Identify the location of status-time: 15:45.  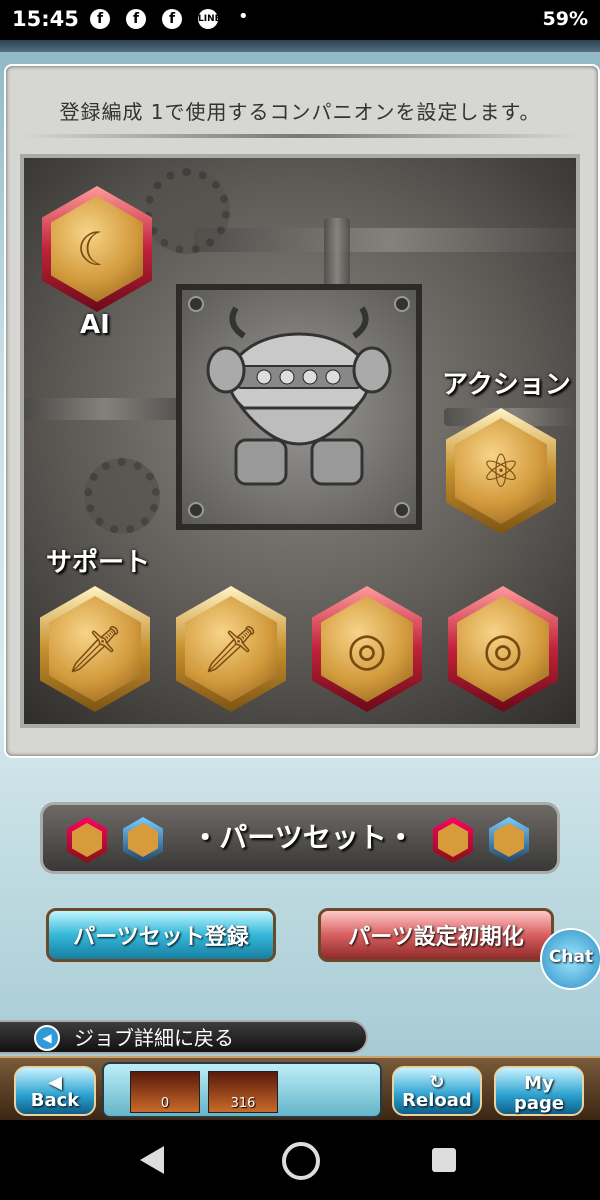
(45, 19).